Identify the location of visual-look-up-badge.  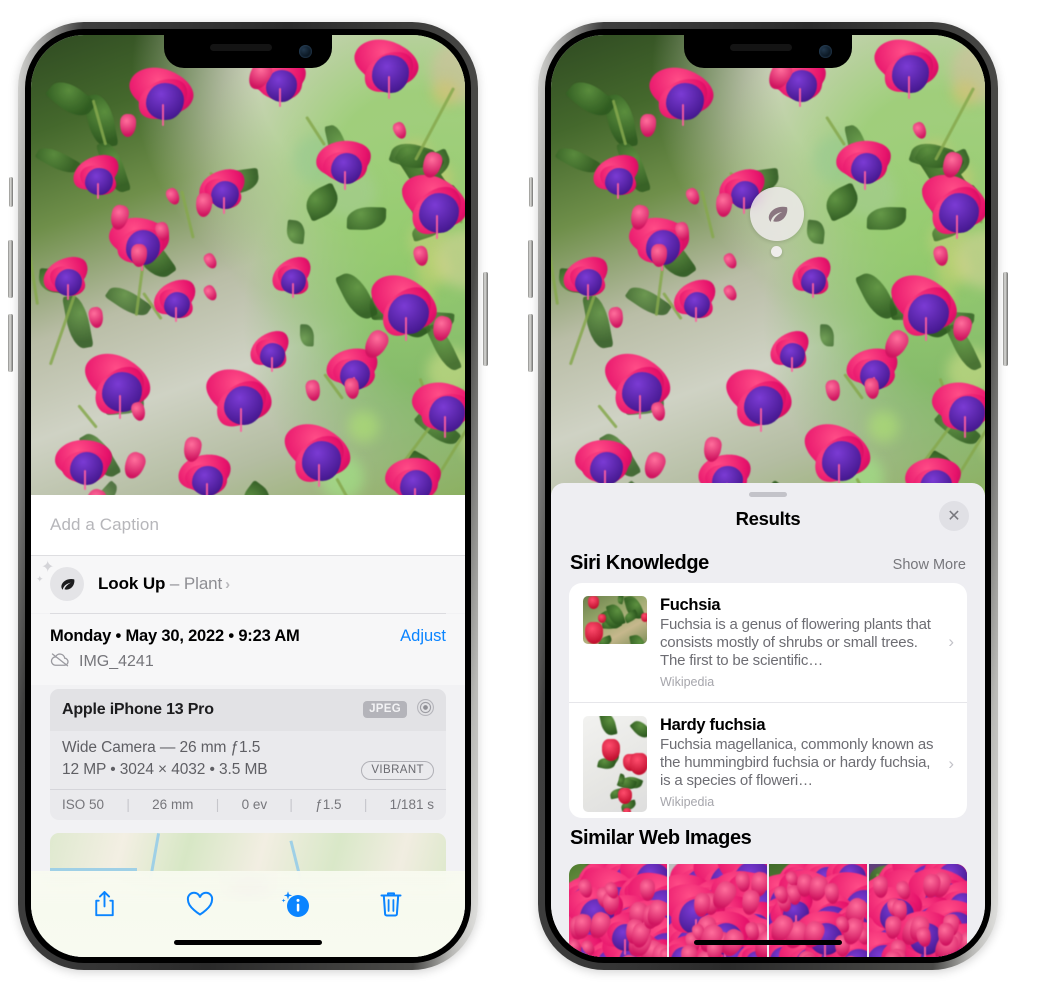
(777, 214).